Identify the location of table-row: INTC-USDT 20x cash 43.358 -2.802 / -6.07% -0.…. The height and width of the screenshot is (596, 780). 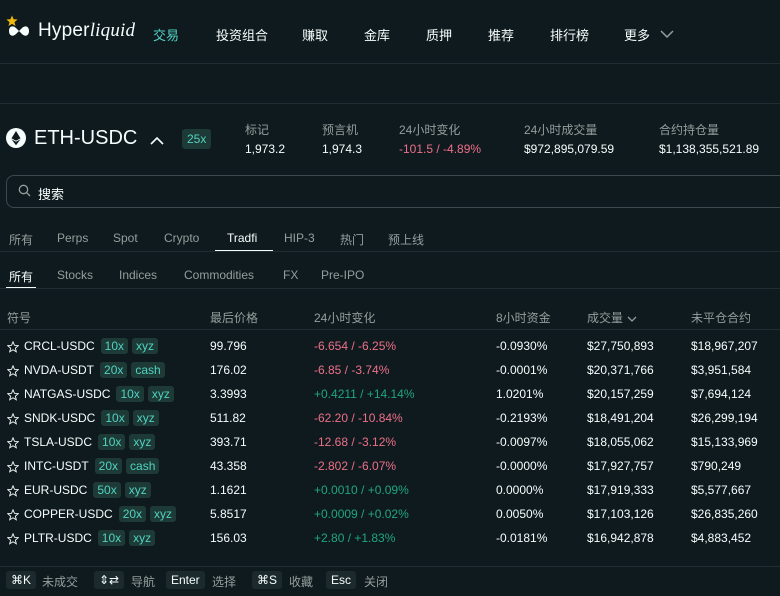
(390, 467).